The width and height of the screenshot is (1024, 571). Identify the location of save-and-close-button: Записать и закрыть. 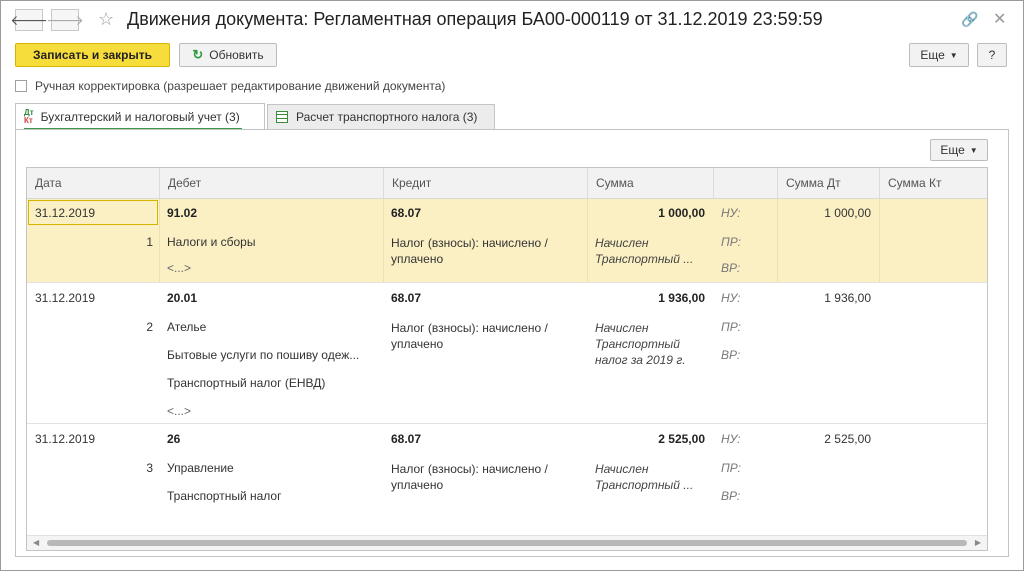
(92, 55).